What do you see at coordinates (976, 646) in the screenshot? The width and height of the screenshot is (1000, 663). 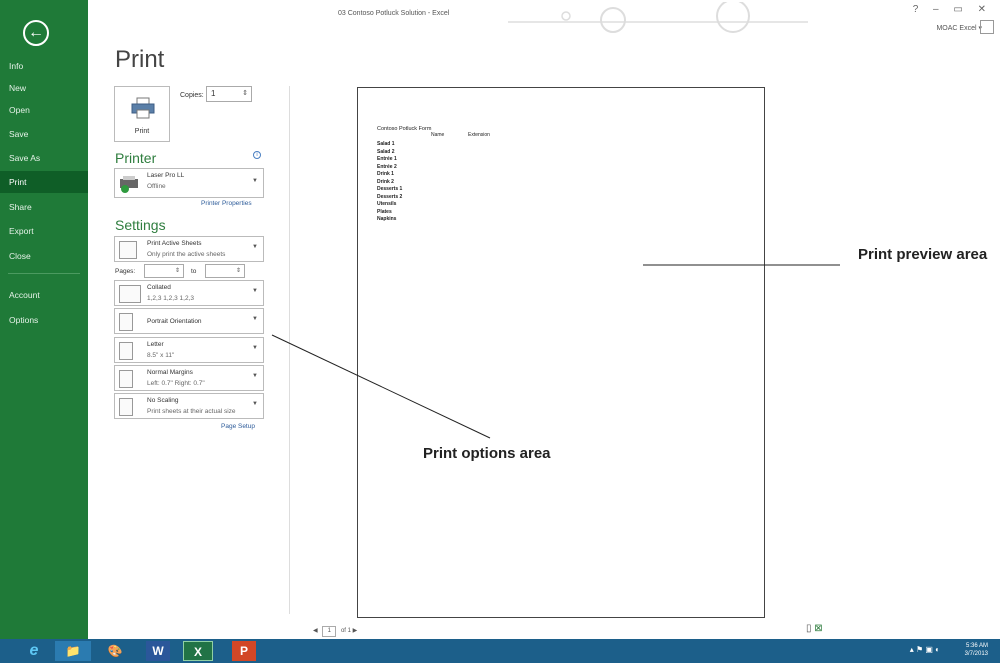 I see `clock-time: 5:36 AM` at bounding box center [976, 646].